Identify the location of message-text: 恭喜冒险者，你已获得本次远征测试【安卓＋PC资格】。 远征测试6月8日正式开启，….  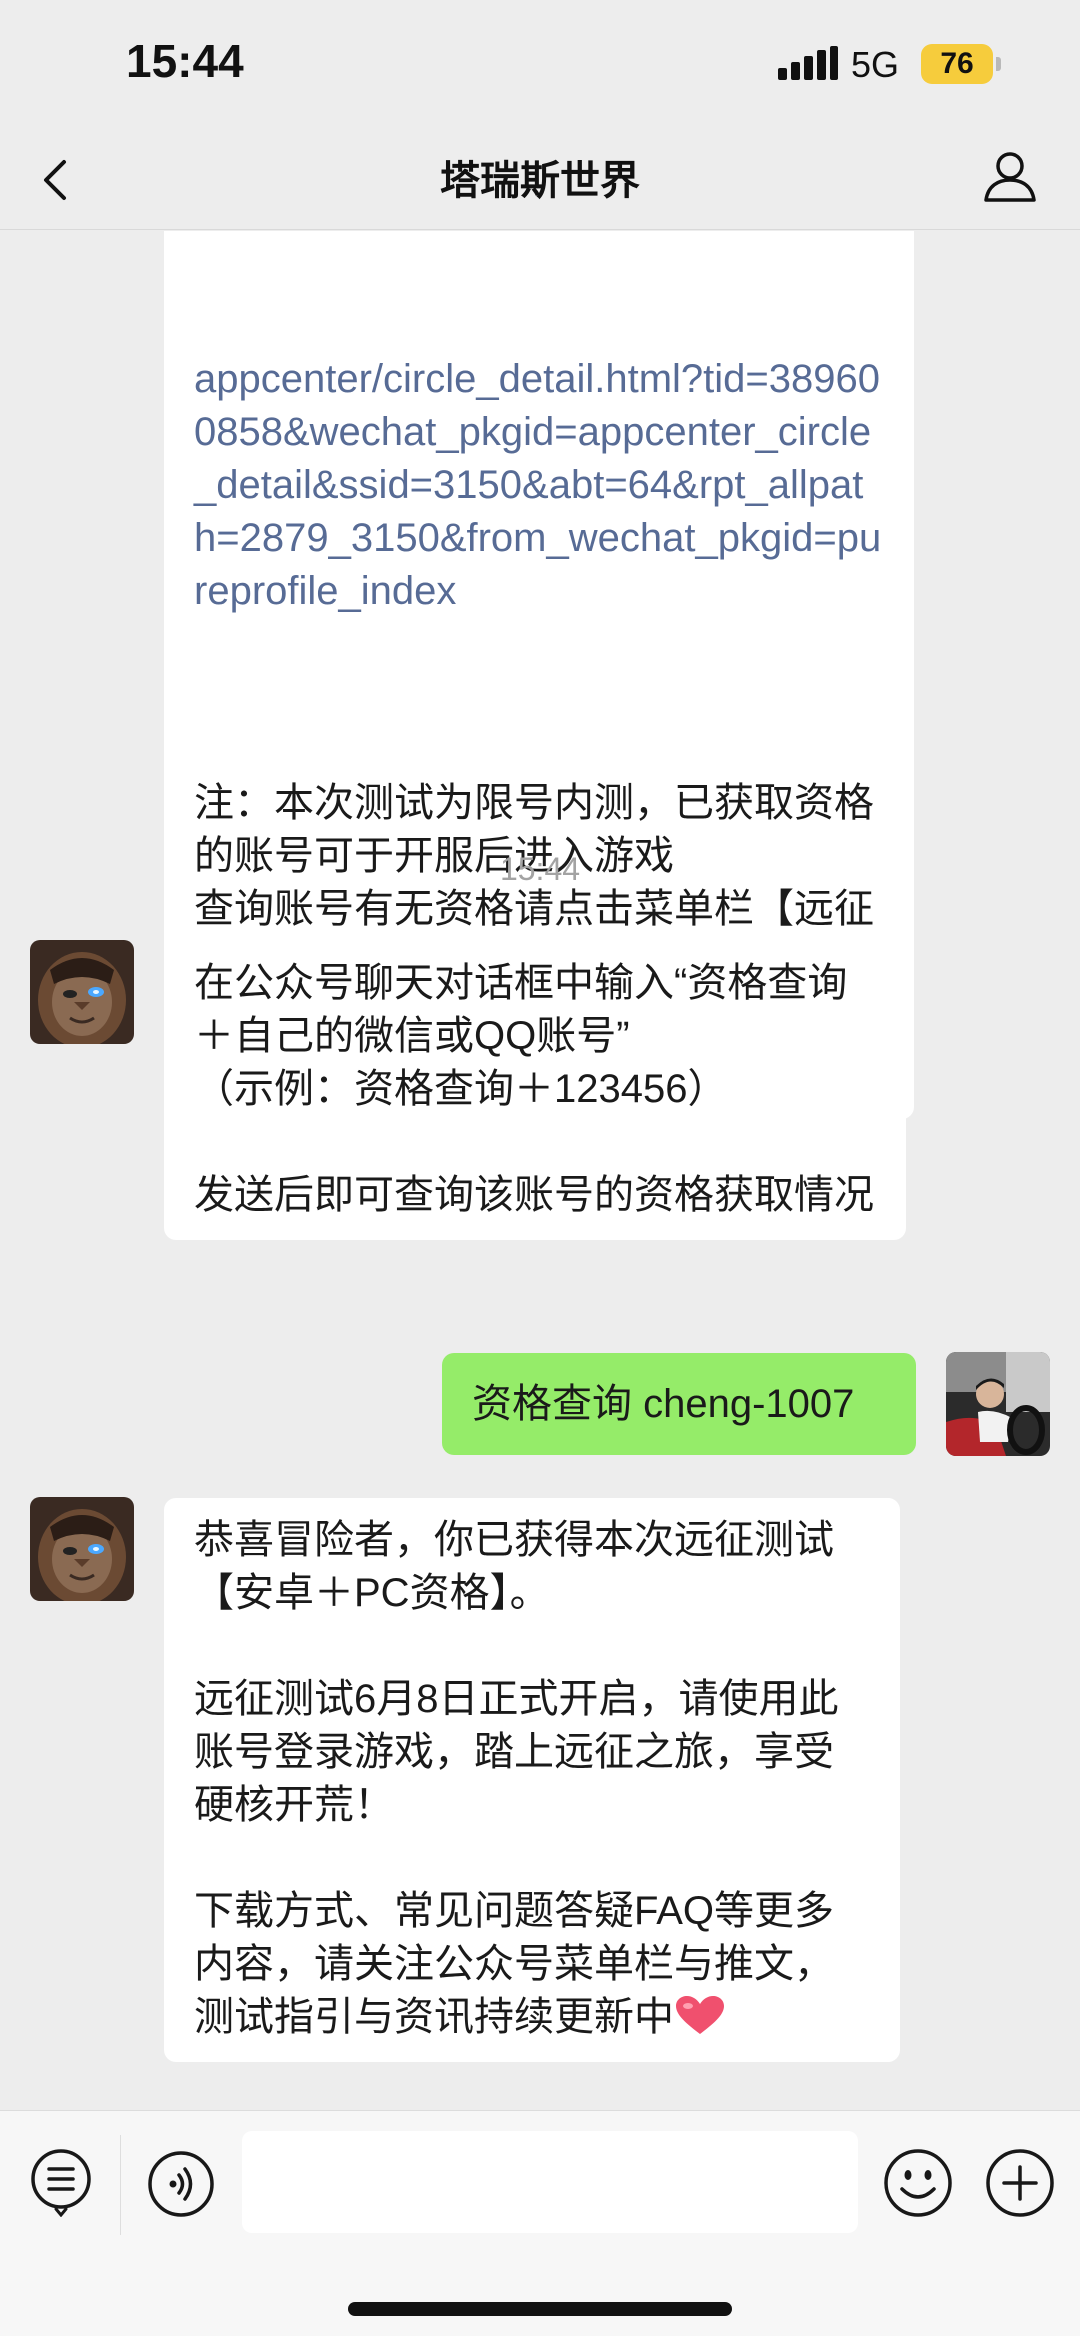
(516, 1778).